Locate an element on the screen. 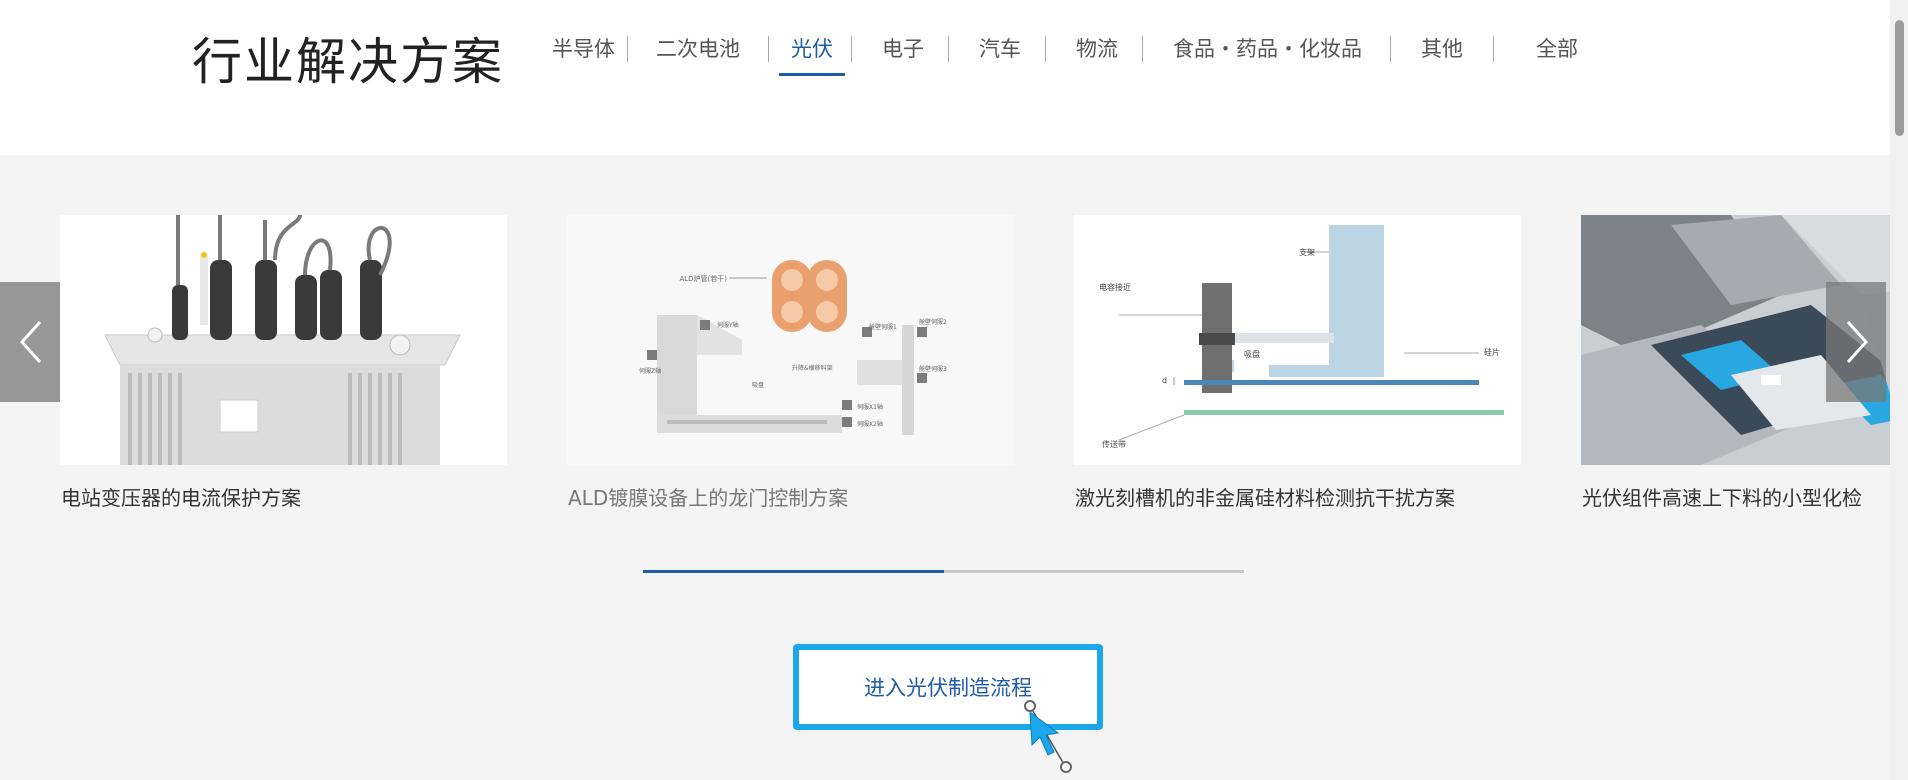  diagram-label: 传送带 is located at coordinates (1114, 444).